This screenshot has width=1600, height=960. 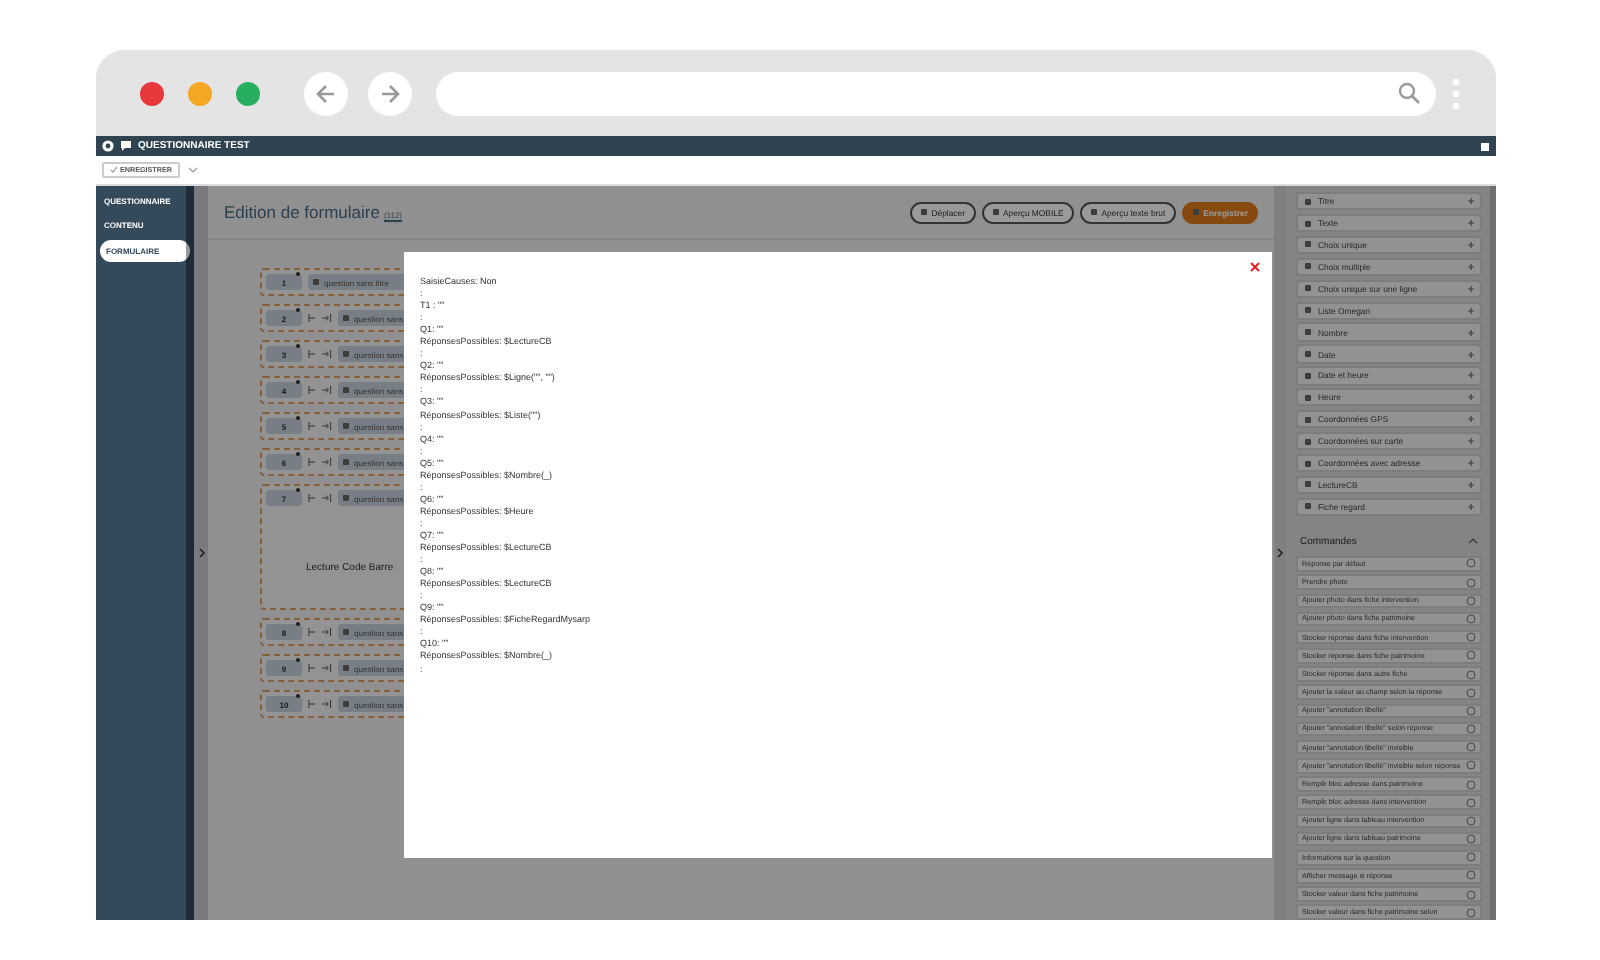 I want to click on close-icon, so click(x=1255, y=267).